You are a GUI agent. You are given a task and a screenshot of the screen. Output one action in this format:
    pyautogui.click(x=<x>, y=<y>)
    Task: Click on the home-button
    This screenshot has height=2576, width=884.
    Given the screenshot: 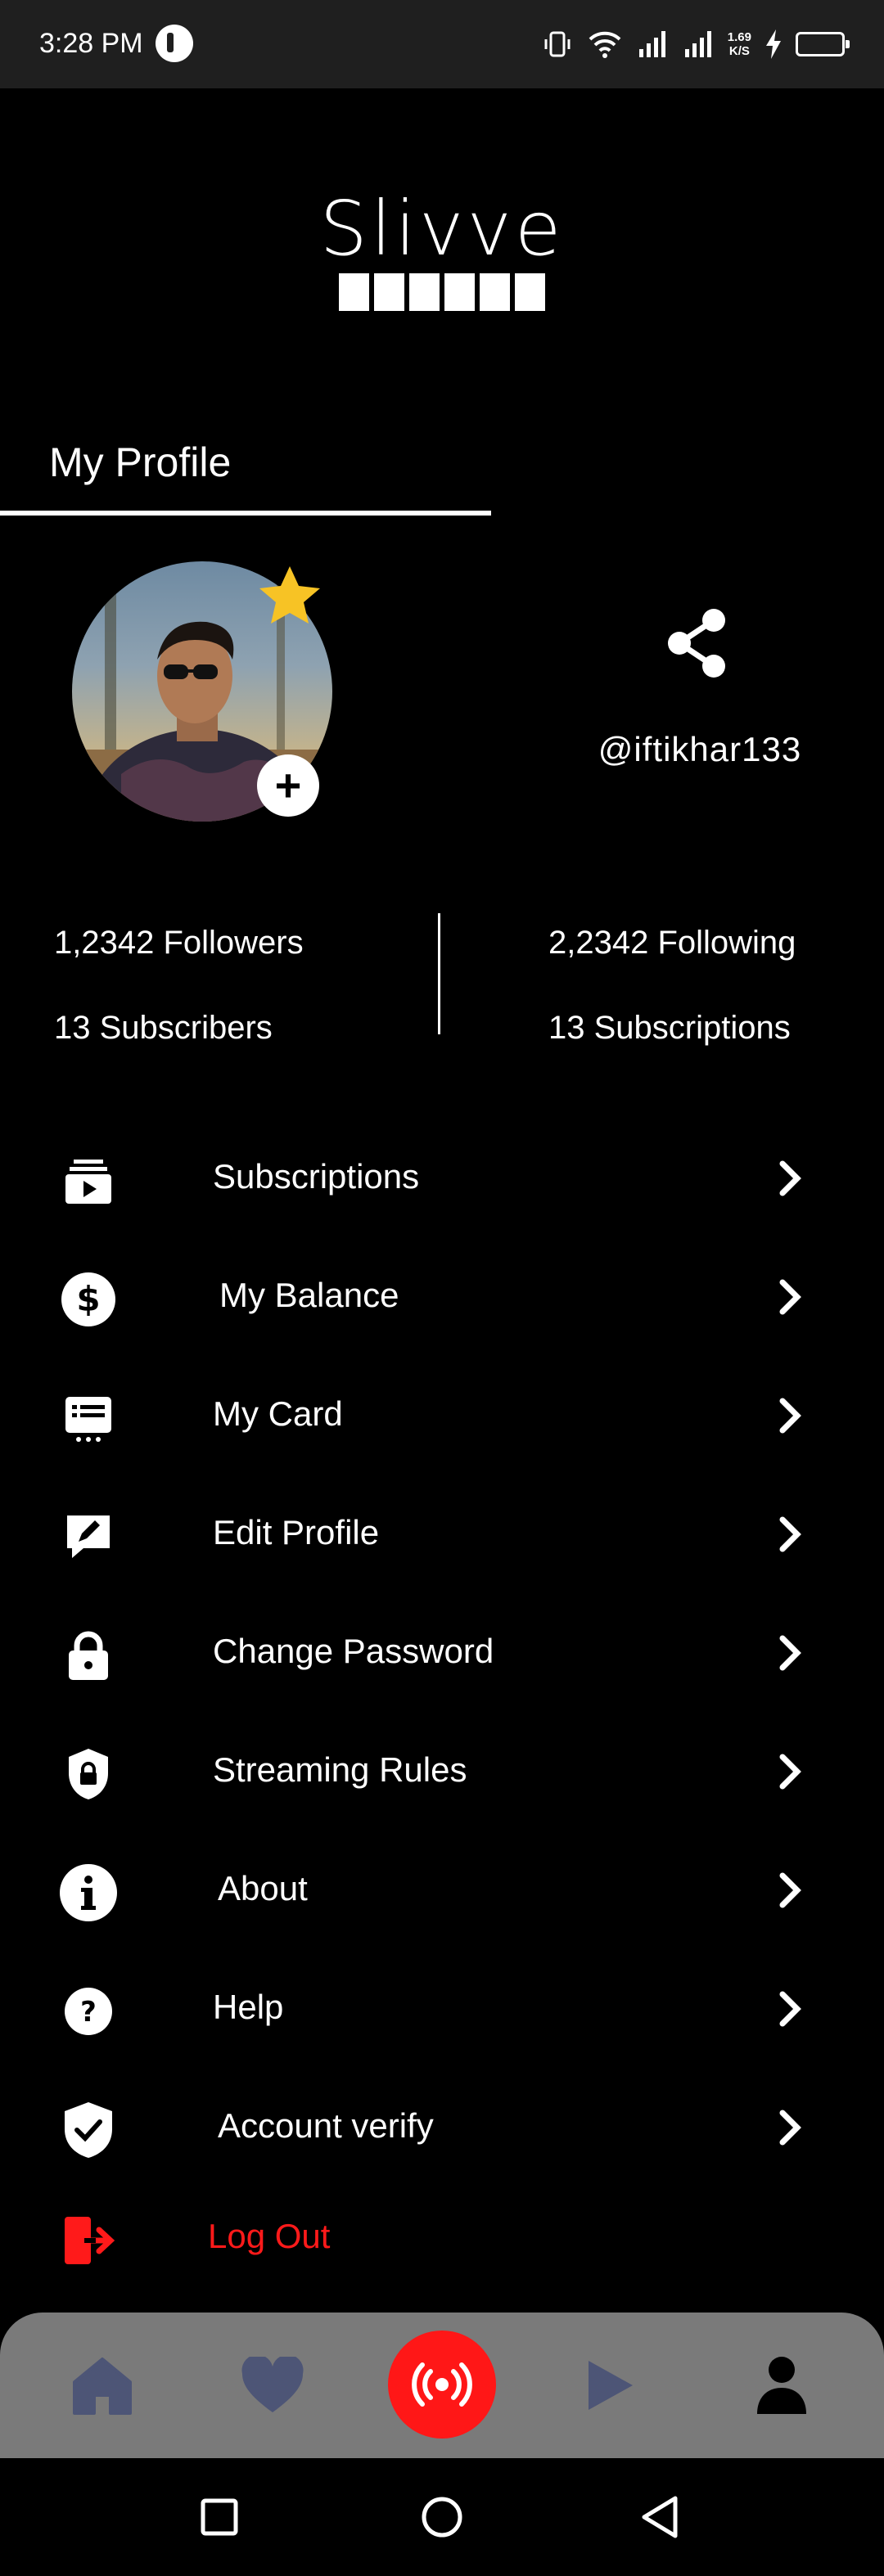 What is the action you would take?
    pyautogui.click(x=442, y=2517)
    